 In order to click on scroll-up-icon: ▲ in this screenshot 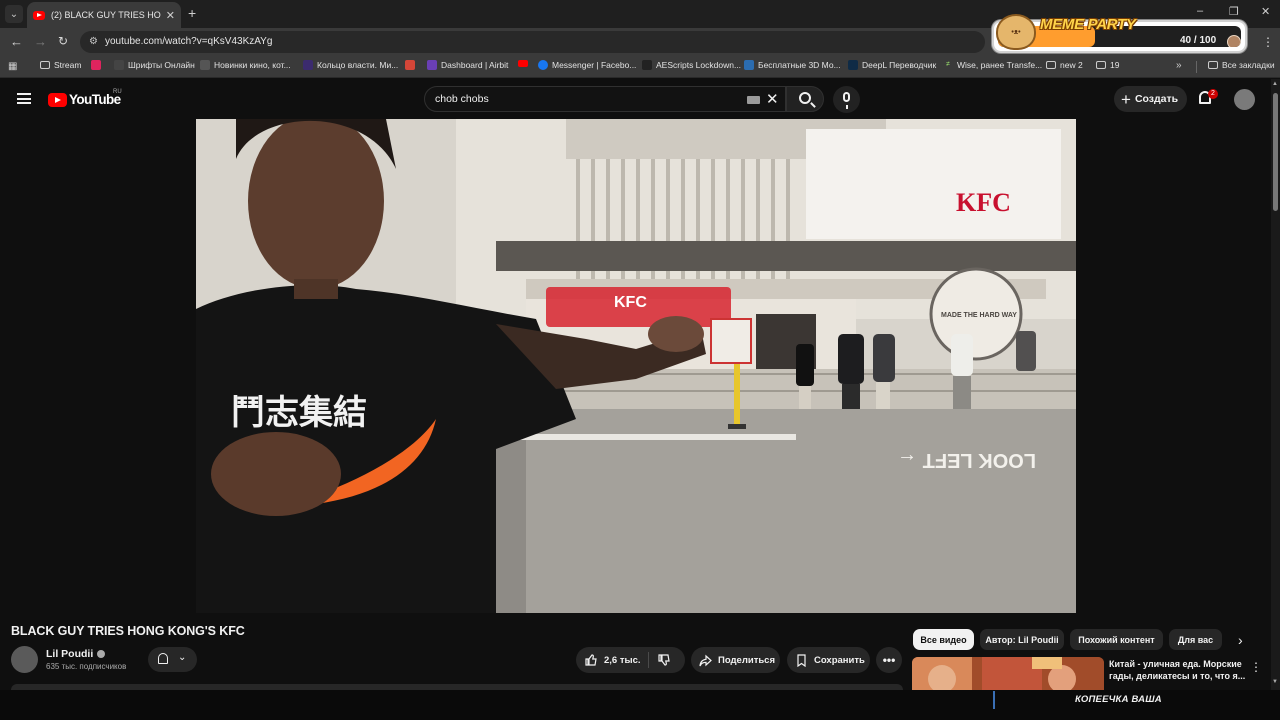, I will do `click(1275, 84)`.